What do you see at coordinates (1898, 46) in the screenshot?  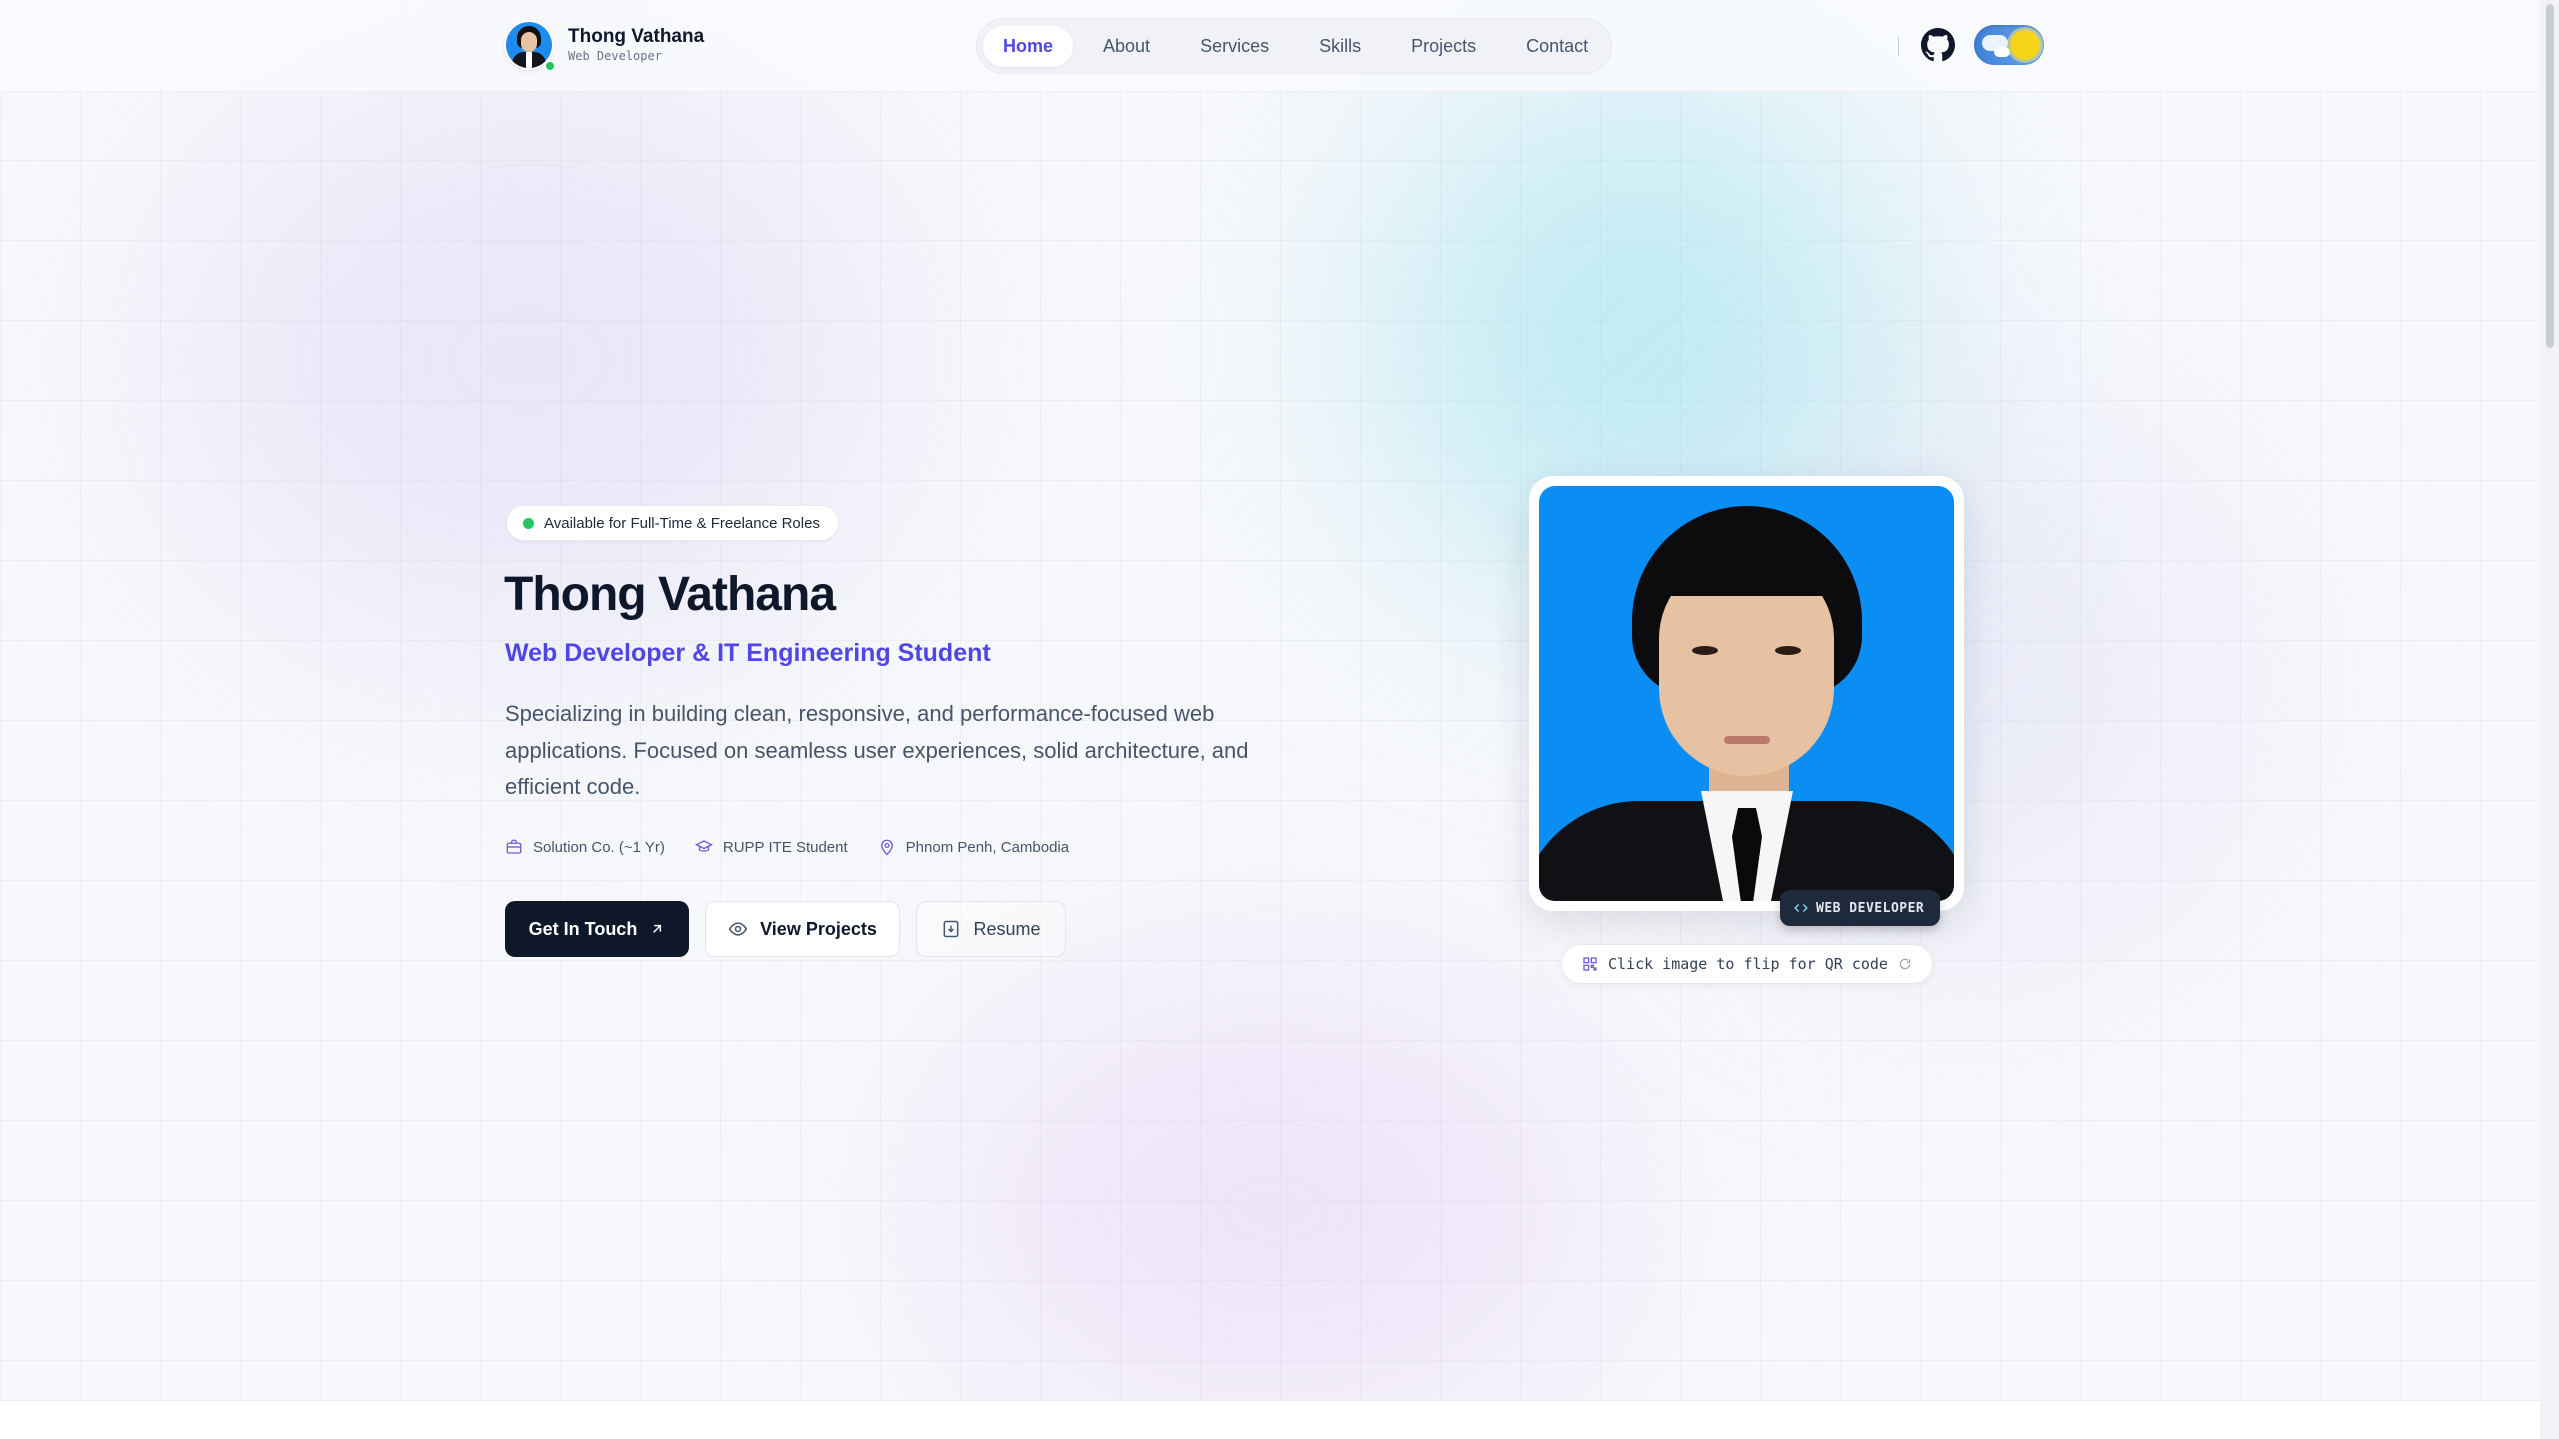 I see `header-divider` at bounding box center [1898, 46].